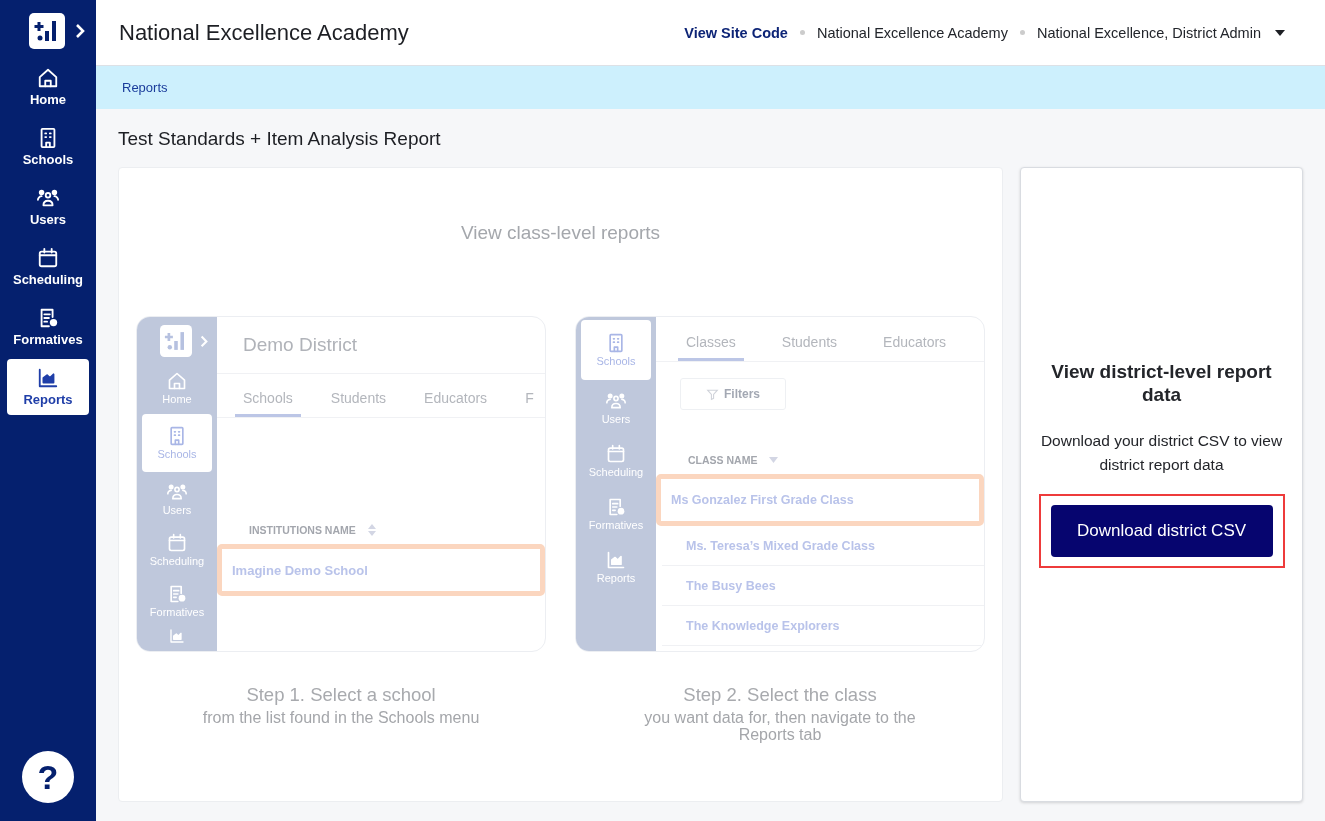  Describe the element at coordinates (820, 500) in the screenshot. I see `list-row: Ms Gonzalez First Grade Class` at that location.